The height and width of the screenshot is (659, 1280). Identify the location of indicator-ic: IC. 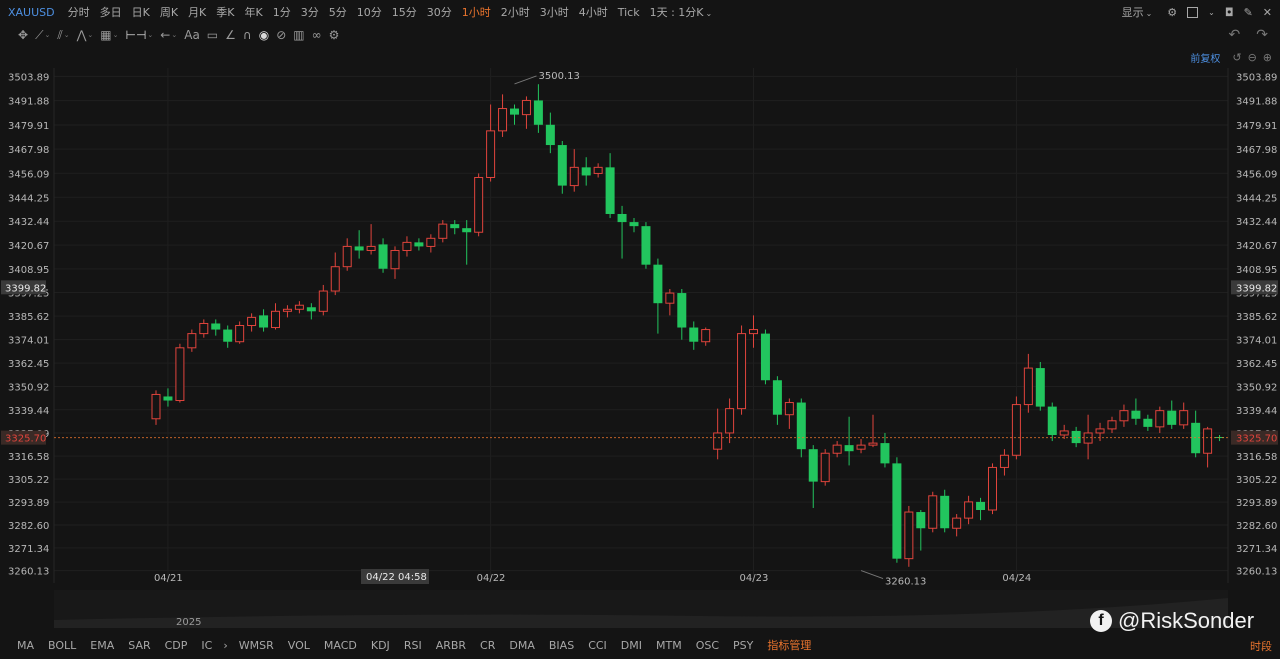
(206, 645).